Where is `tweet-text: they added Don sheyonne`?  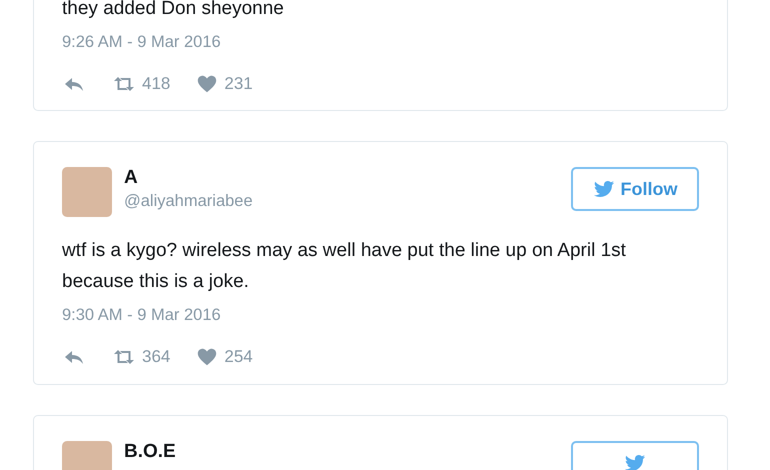
tweet-text: they added Don sheyonne is located at coordinates (173, 10).